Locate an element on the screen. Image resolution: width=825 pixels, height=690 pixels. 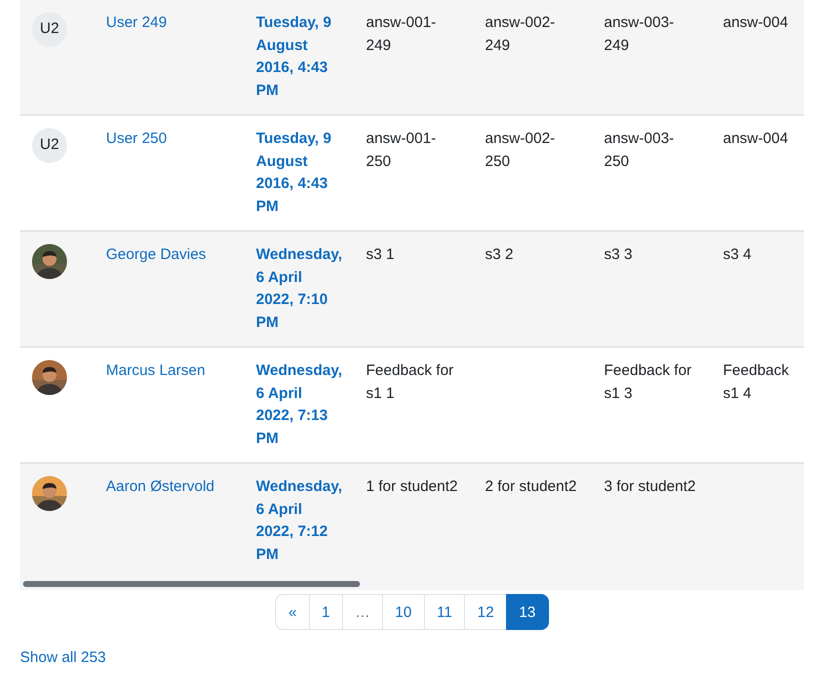
user-name-link: User 250 is located at coordinates (136, 138).